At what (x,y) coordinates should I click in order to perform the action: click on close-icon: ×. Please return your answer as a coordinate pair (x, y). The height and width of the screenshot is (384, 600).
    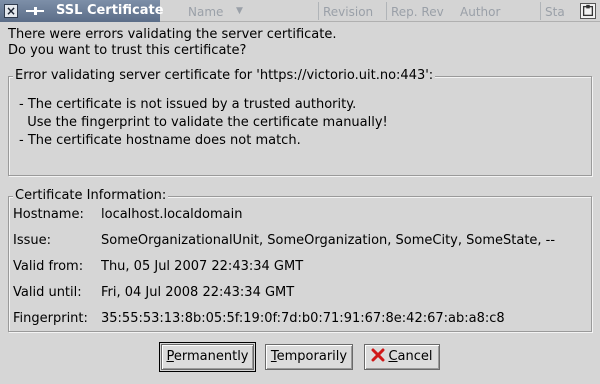
    Looking at the image, I should click on (11, 11).